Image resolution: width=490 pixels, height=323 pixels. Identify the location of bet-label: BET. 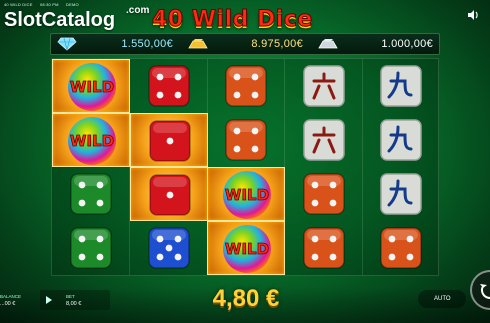
(70, 296).